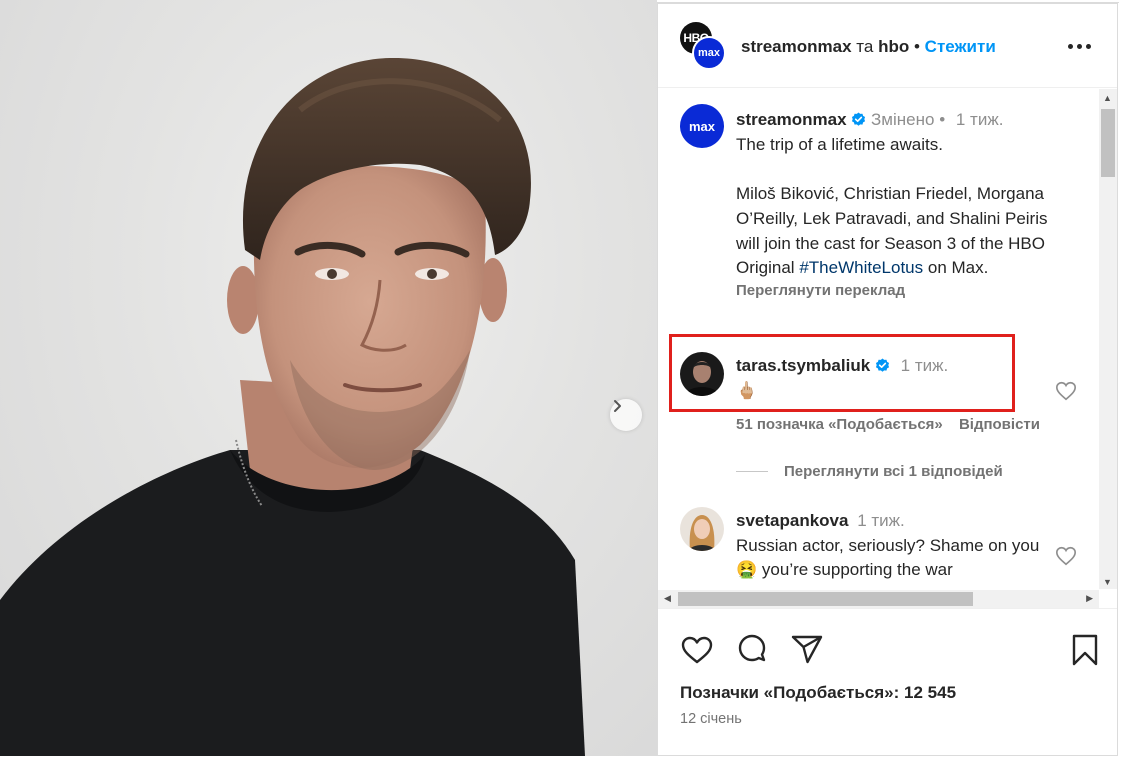 Image resolution: width=1121 pixels, height=757 pixels. Describe the element at coordinates (626, 415) in the screenshot. I see `next-image-button` at that location.